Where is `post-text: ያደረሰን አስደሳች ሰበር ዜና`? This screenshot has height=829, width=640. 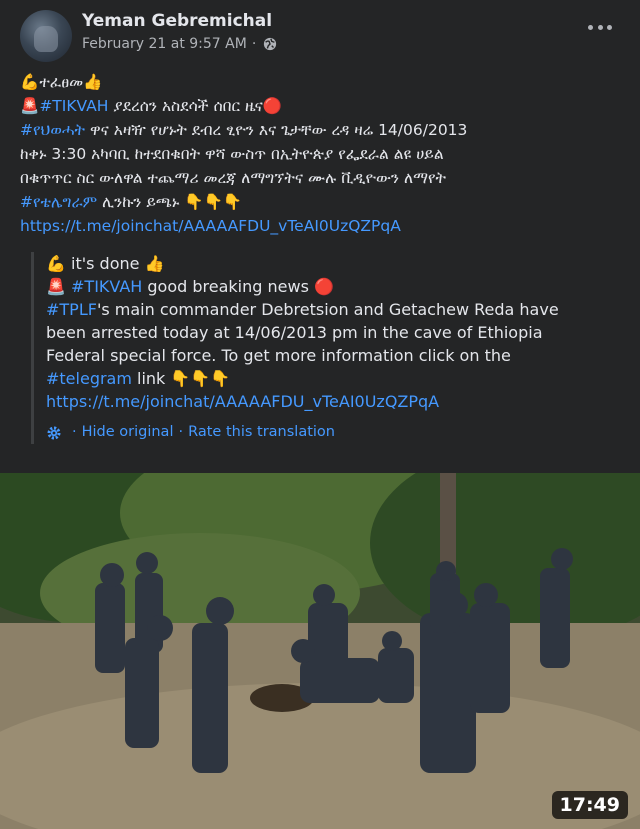
post-text: ያደረሰን አስደሳች ሰበር ዜና is located at coordinates (185, 106).